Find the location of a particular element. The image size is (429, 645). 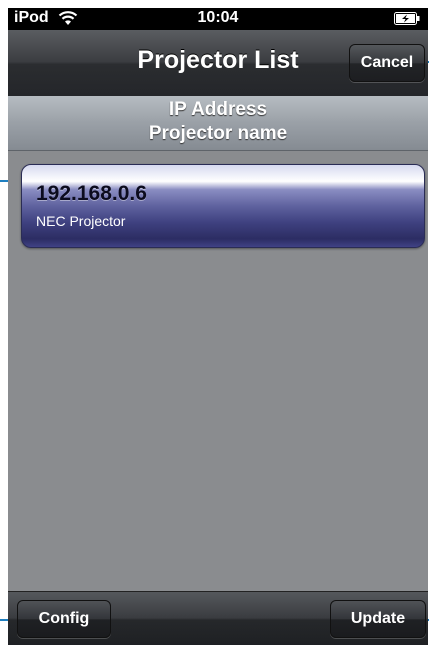

status-bar: iPod 10:04 is located at coordinates (218, 19).